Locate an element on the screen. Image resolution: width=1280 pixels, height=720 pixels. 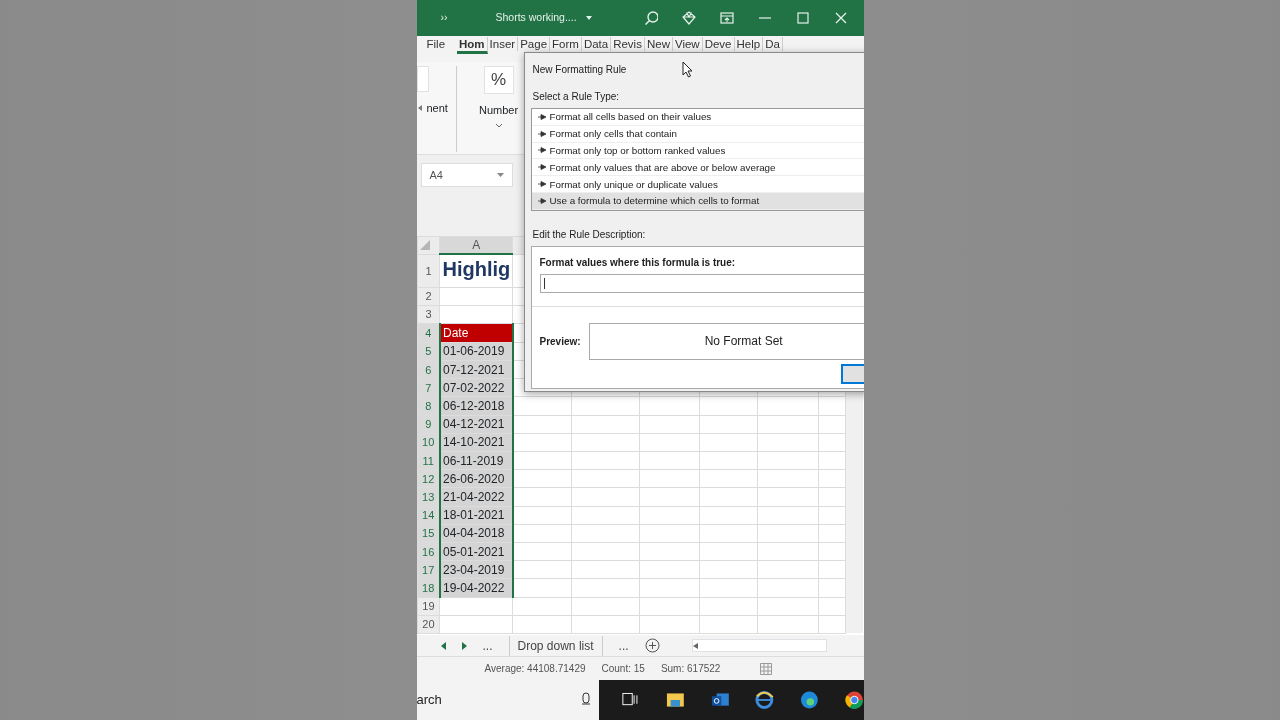
ribbon-tab: Deve is located at coordinates (718, 44).